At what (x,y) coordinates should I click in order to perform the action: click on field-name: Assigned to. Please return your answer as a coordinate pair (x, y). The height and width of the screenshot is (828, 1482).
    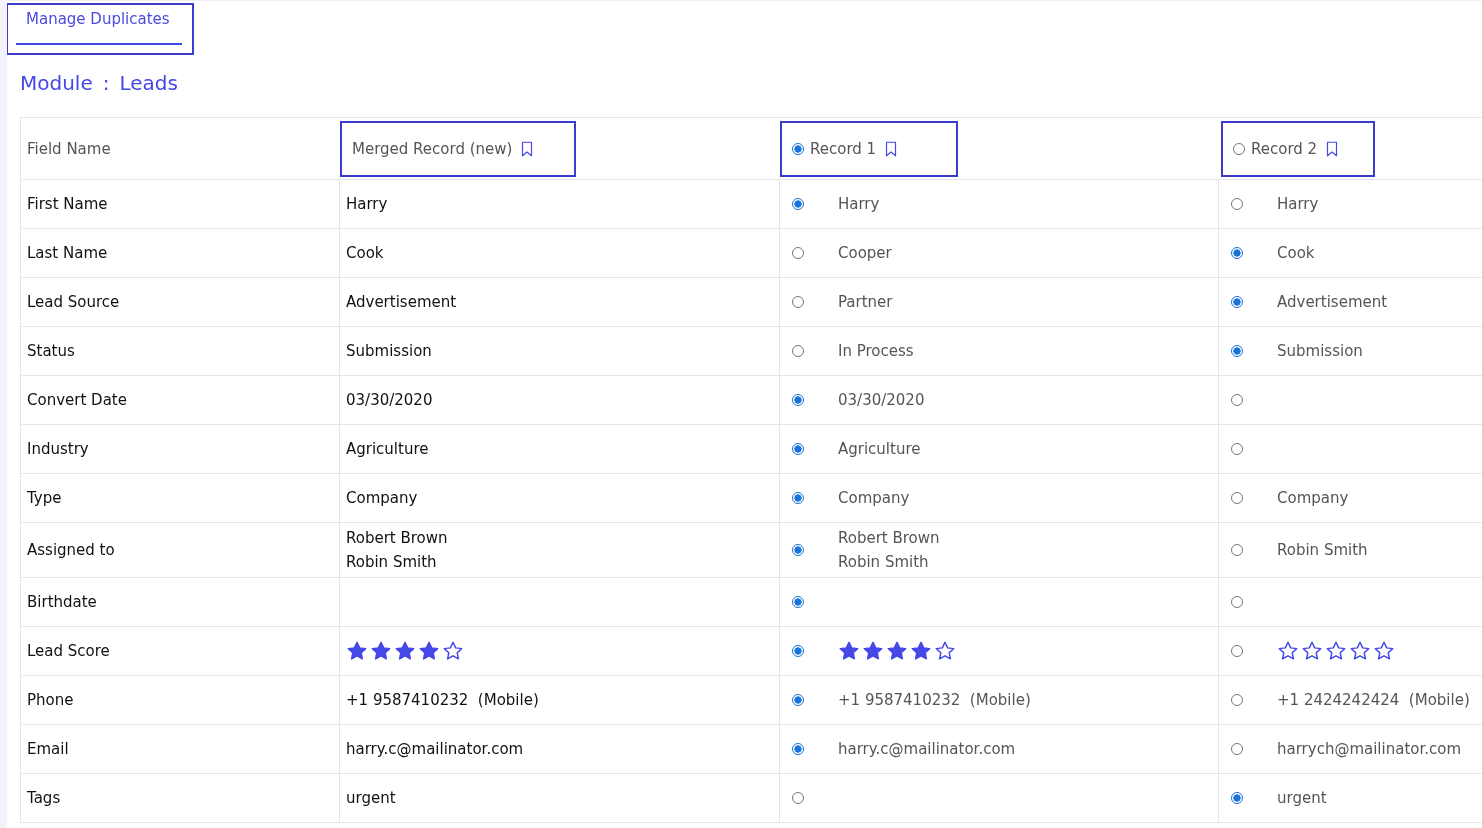
    Looking at the image, I should click on (71, 550).